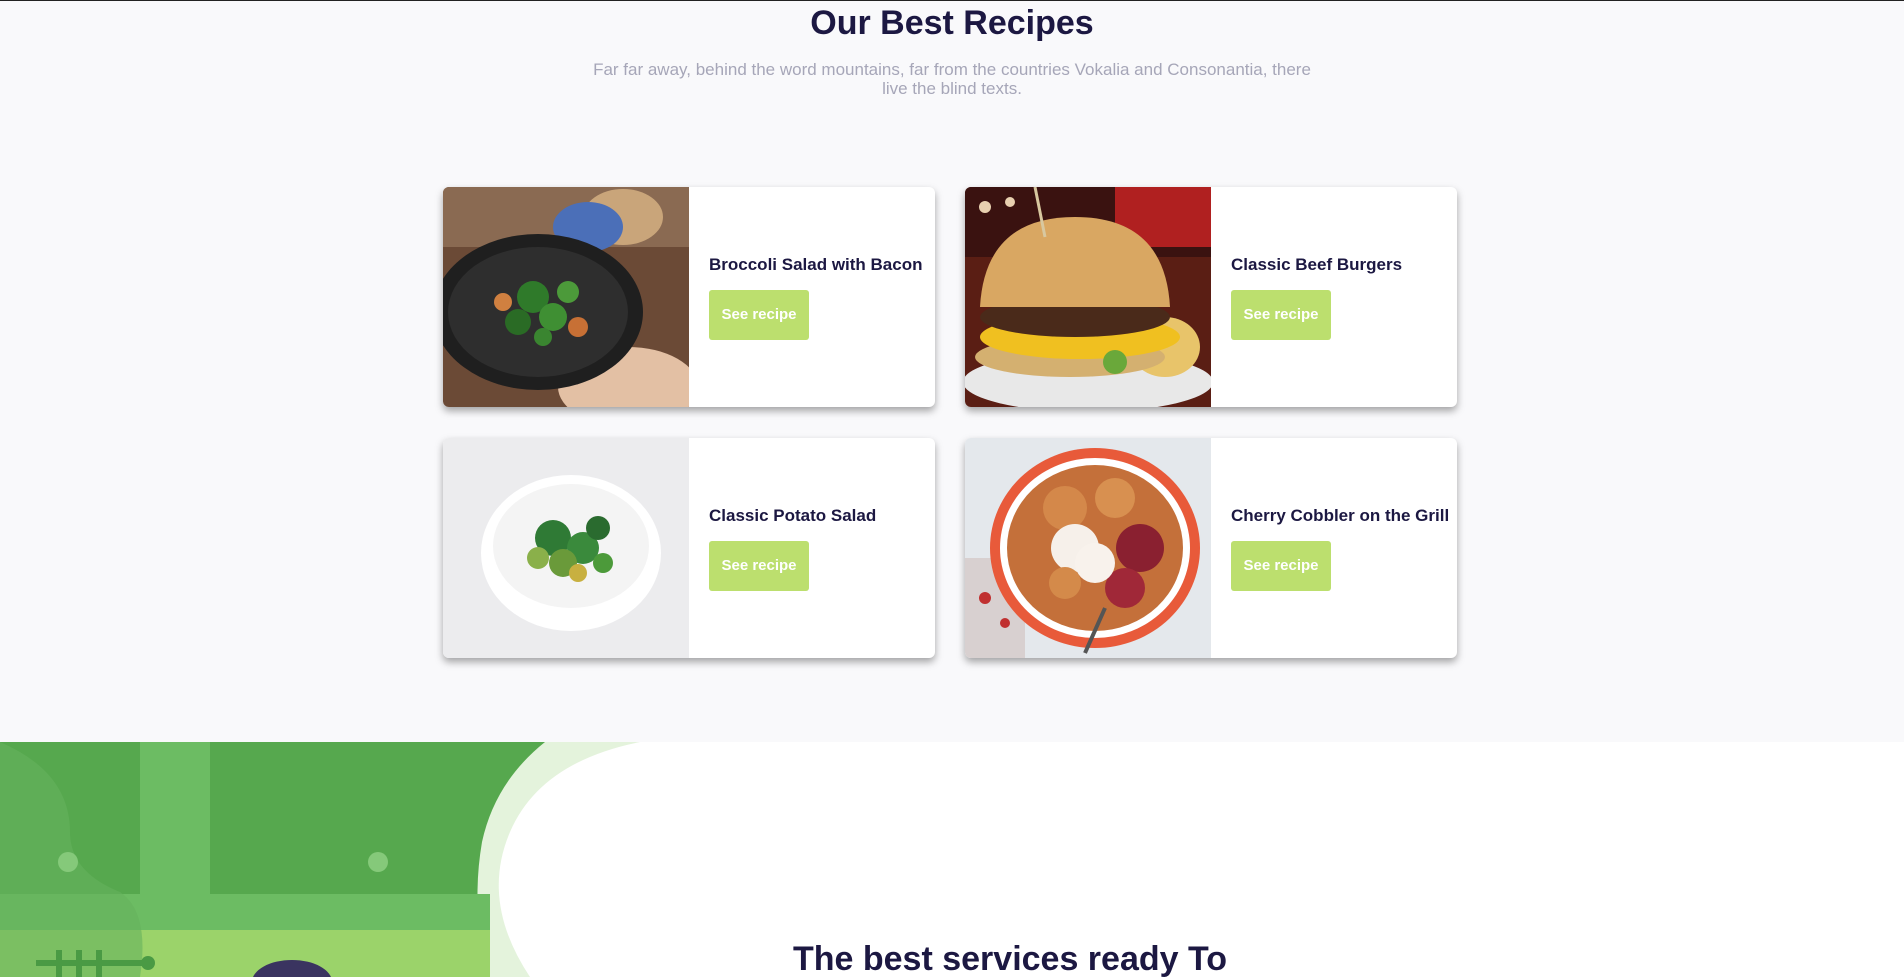 The width and height of the screenshot is (1904, 977). Describe the element at coordinates (1088, 297) in the screenshot. I see `recipe-image-burger` at that location.